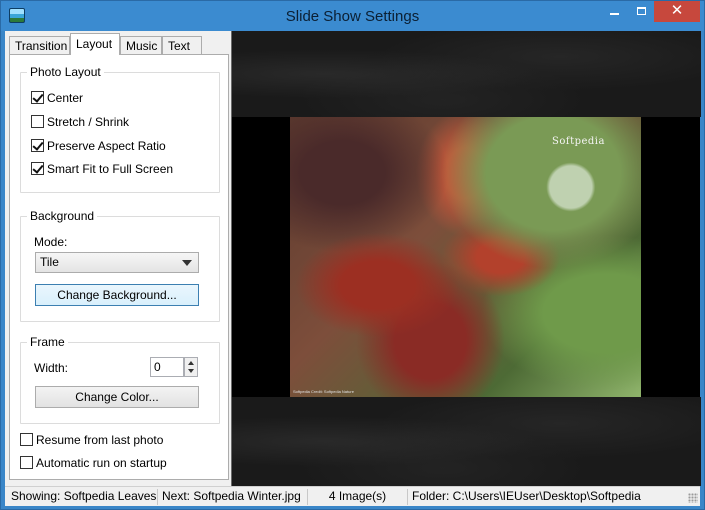  Describe the element at coordinates (62, 216) in the screenshot. I see `background-title: Background` at that location.